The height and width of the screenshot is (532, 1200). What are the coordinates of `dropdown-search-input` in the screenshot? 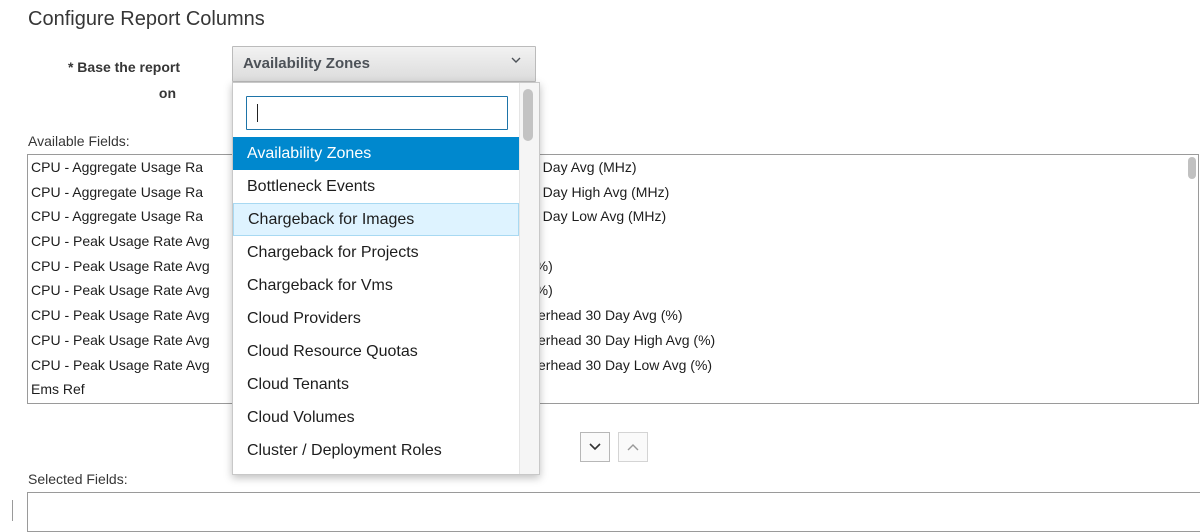 It's located at (377, 113).